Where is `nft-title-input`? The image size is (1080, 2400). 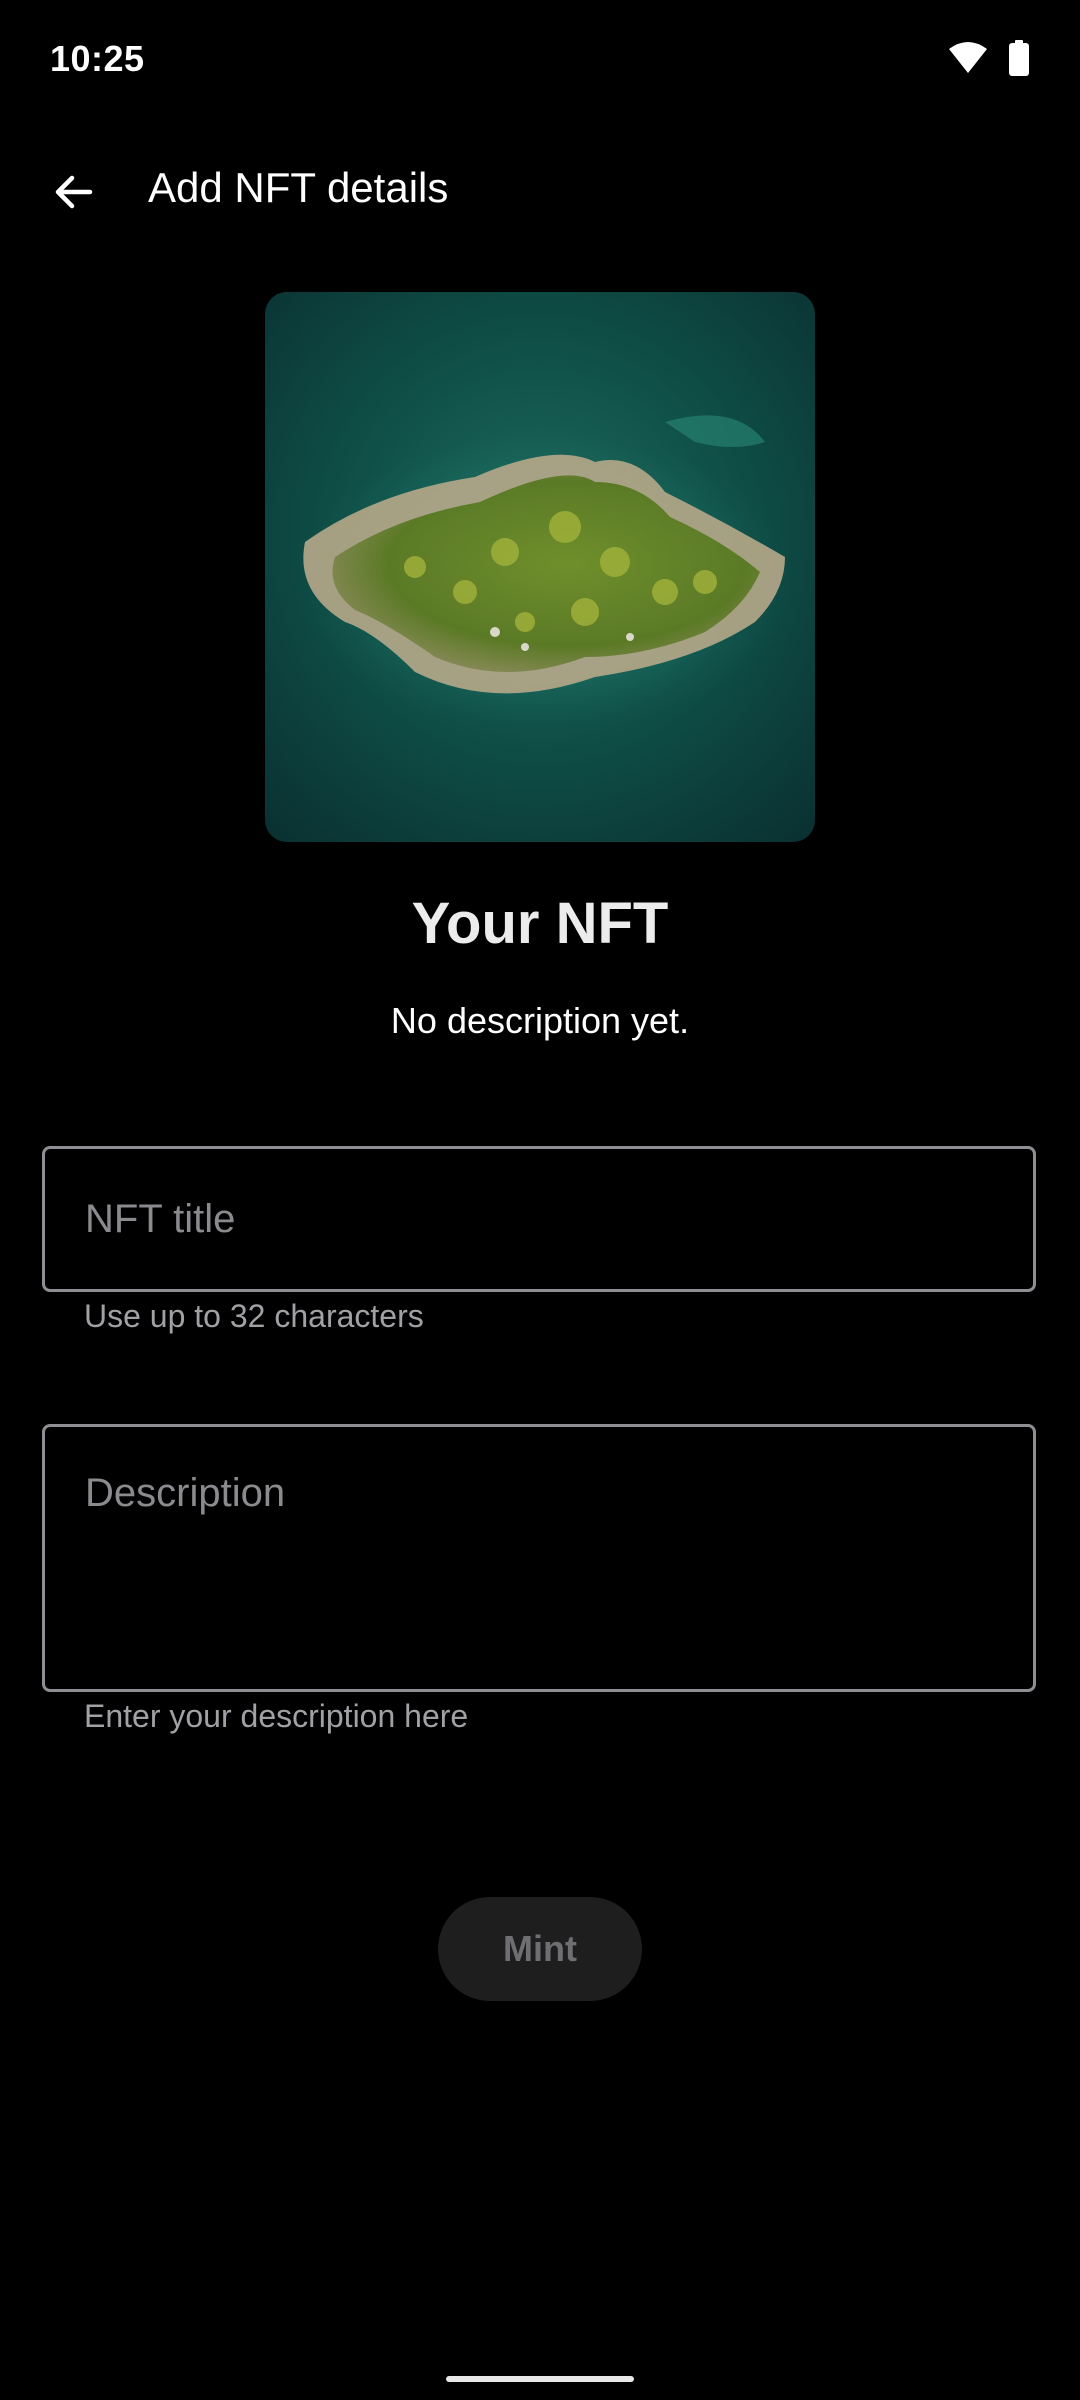 nft-title-input is located at coordinates (539, 1219).